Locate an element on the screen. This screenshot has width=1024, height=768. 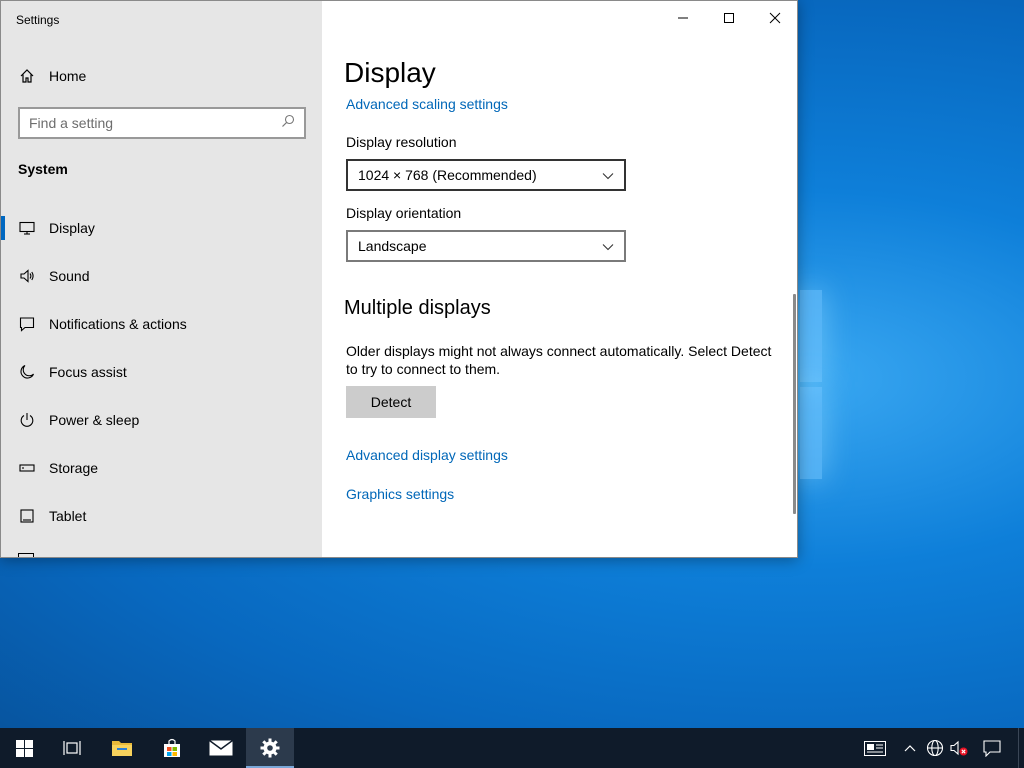
store-icon is located at coordinates (172, 747).